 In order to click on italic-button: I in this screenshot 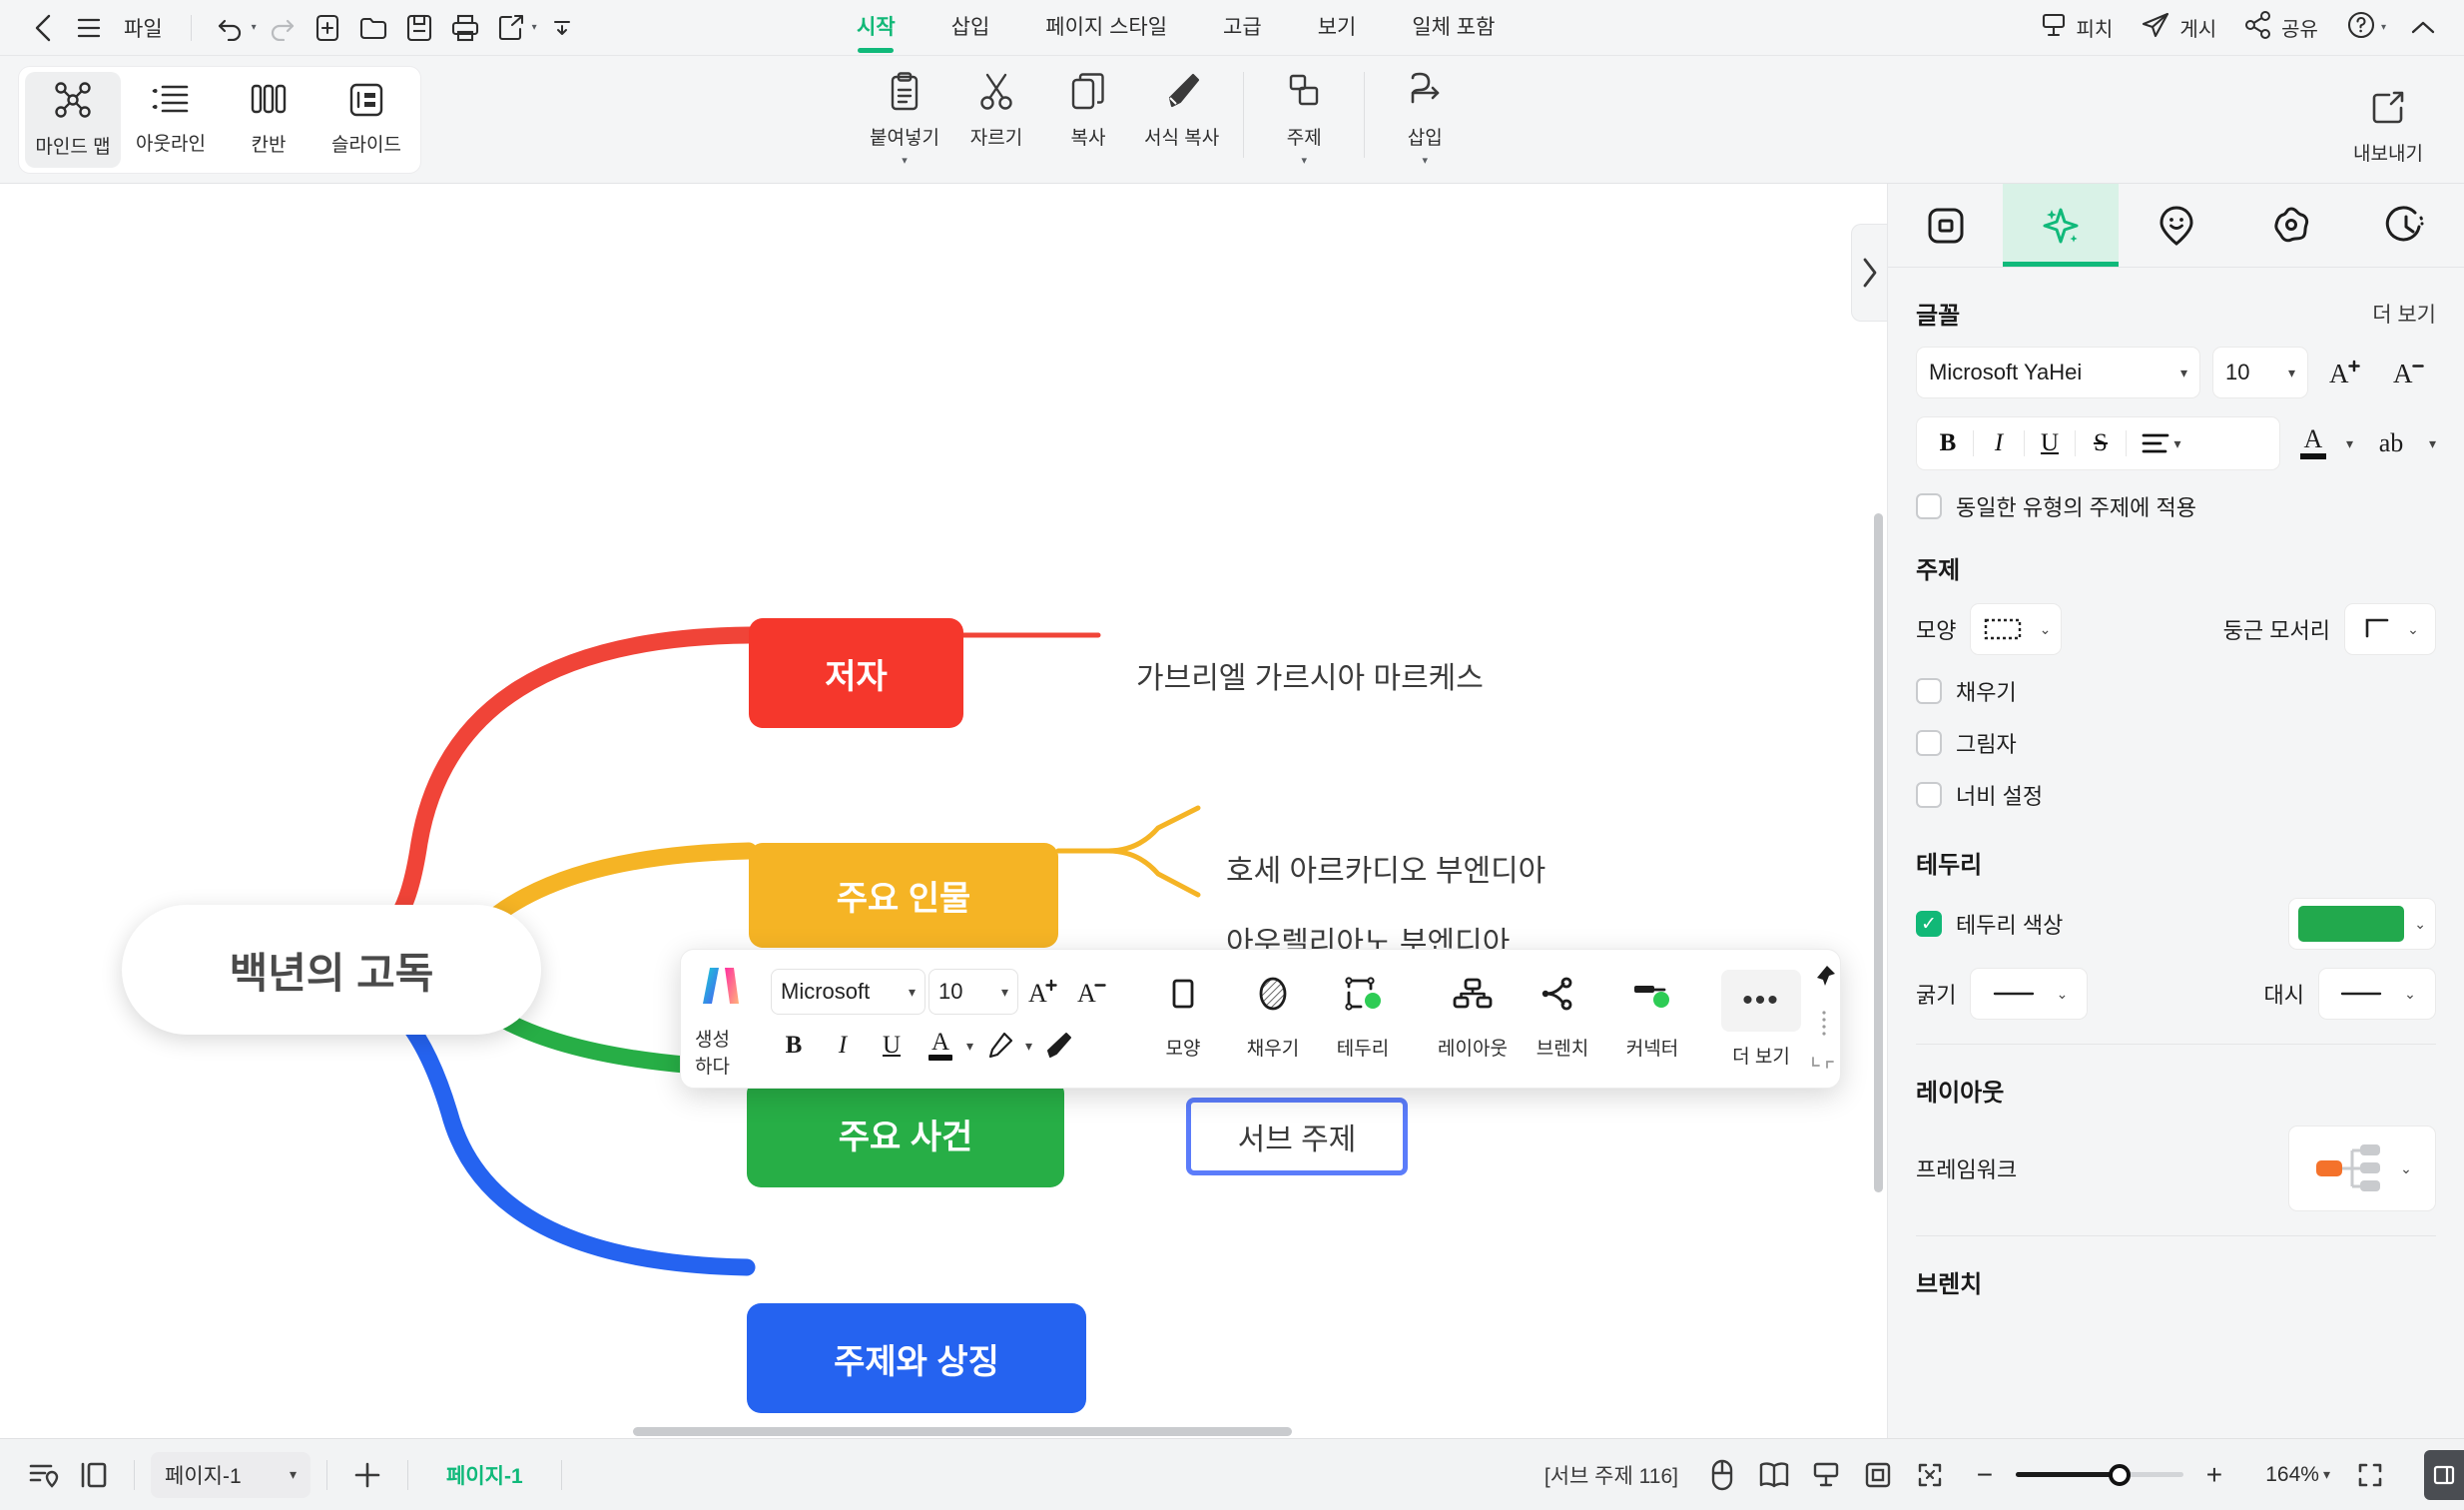, I will do `click(843, 1046)`.